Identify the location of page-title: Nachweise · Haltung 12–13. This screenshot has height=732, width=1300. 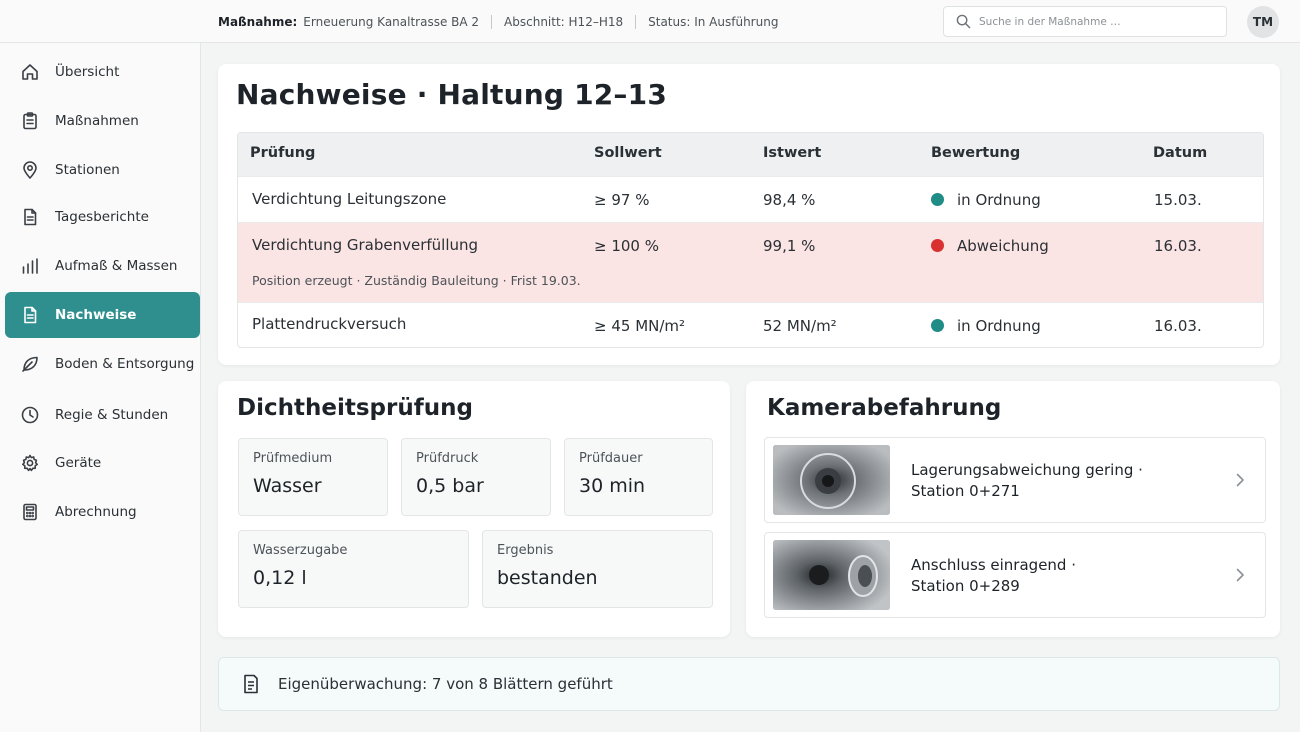
(452, 94).